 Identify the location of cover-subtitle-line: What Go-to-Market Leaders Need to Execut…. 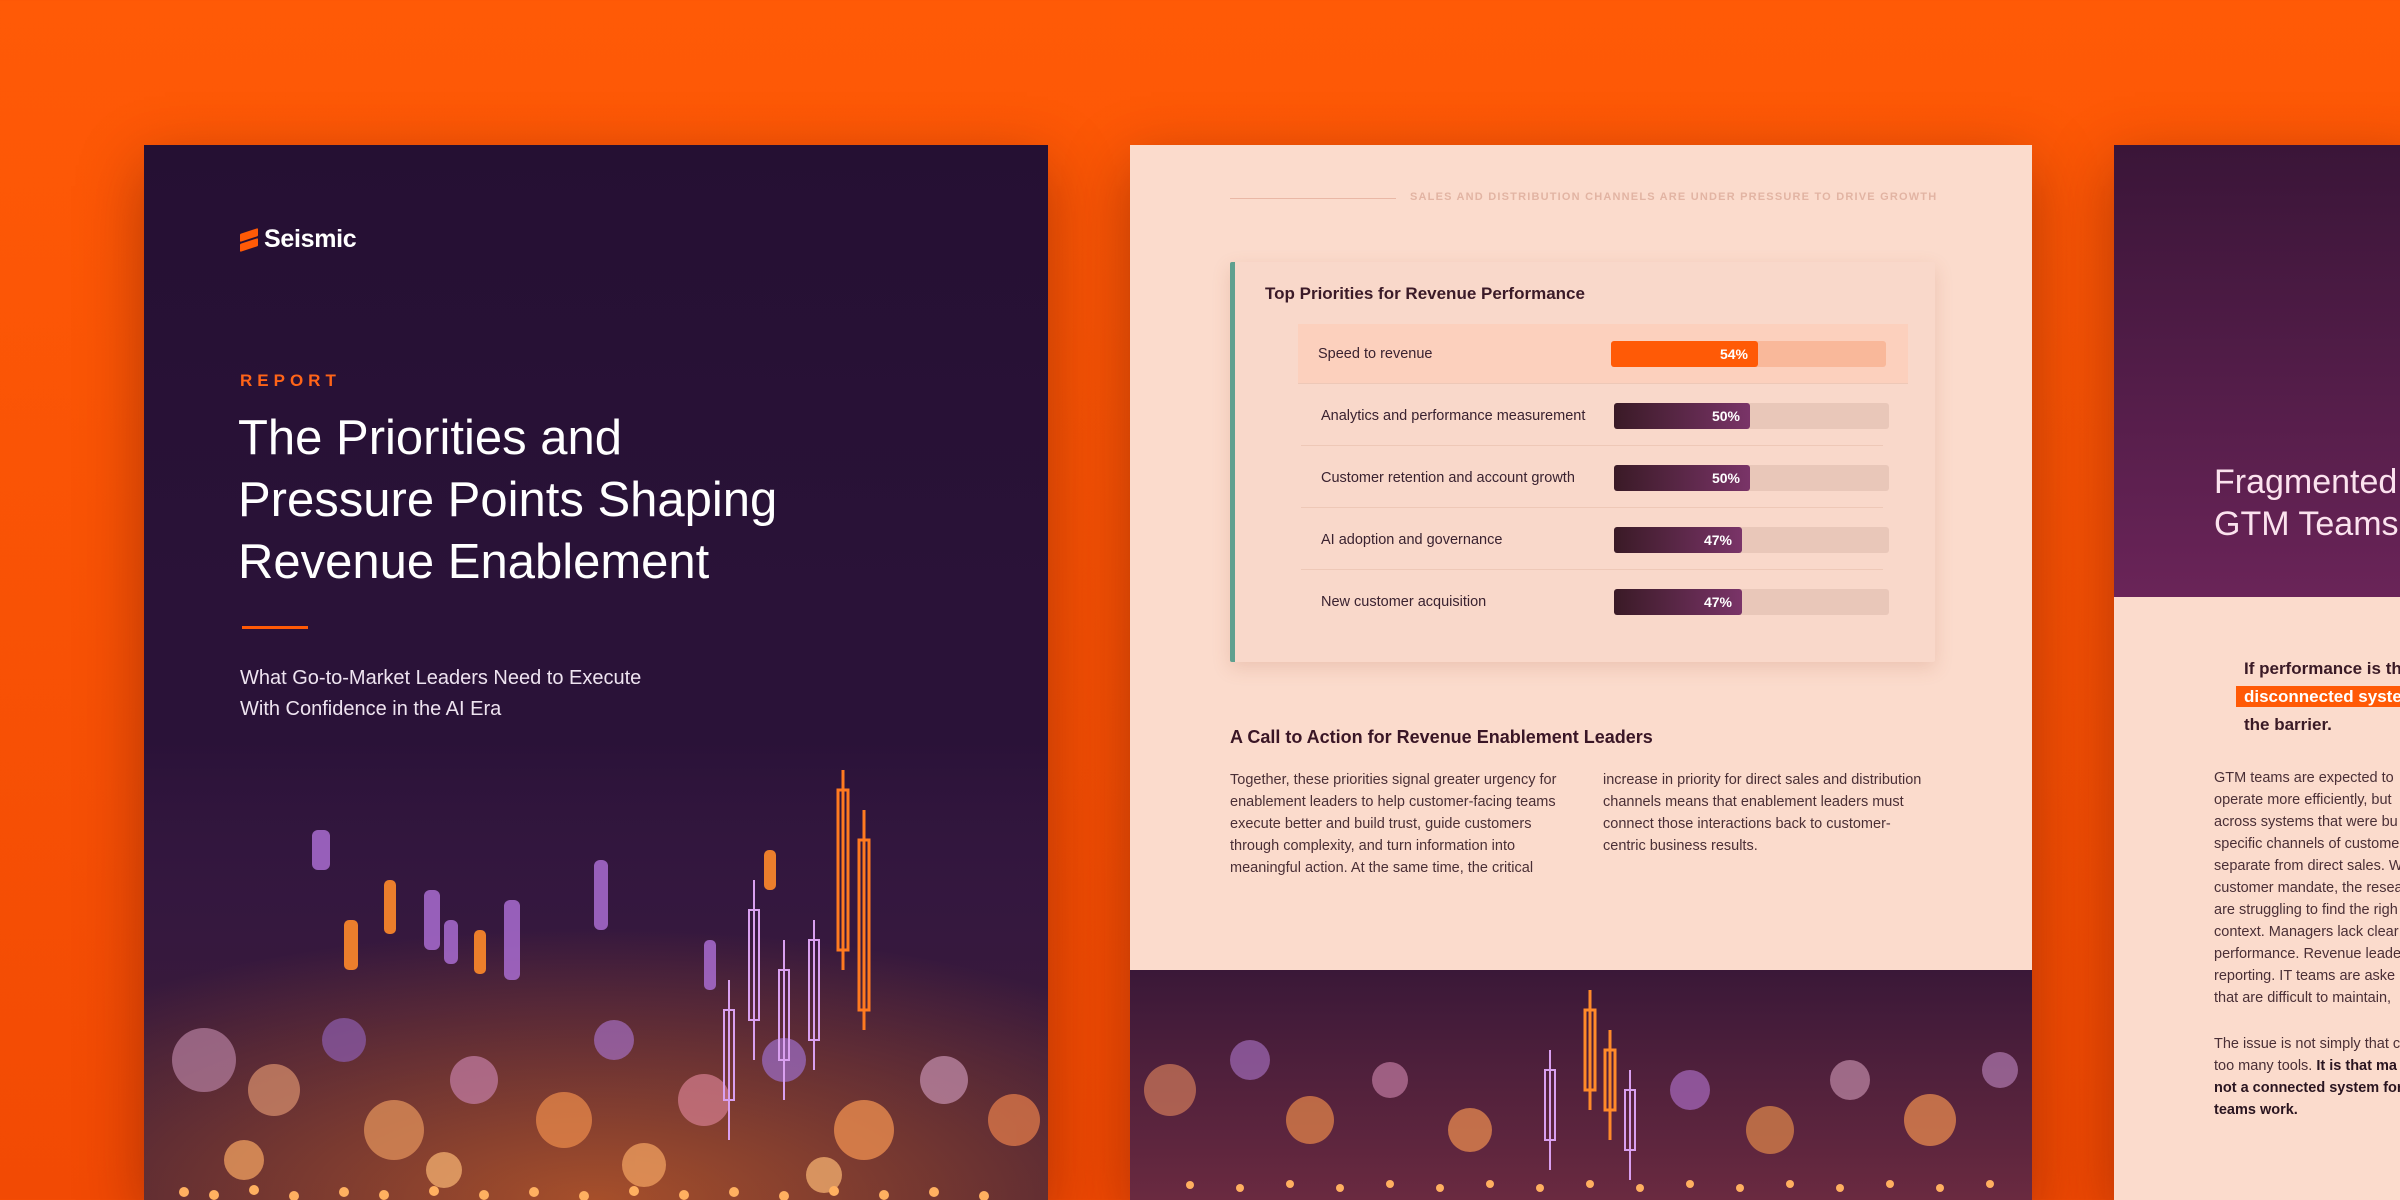
(441, 678).